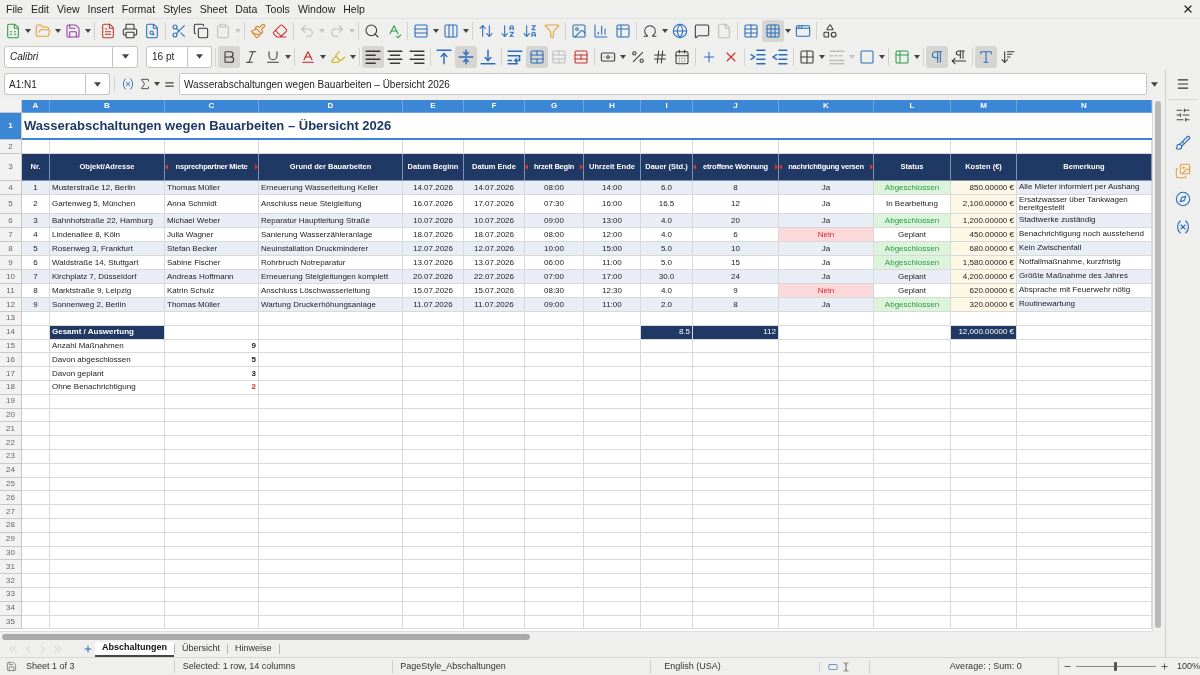 This screenshot has height=675, width=1200. What do you see at coordinates (1164, 666) in the screenshot?
I see `zoom-in-button` at bounding box center [1164, 666].